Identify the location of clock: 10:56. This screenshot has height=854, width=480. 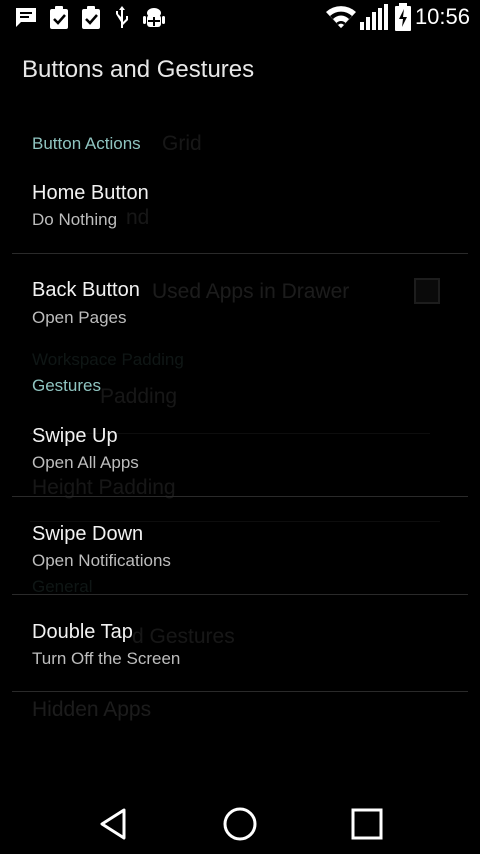
(442, 16).